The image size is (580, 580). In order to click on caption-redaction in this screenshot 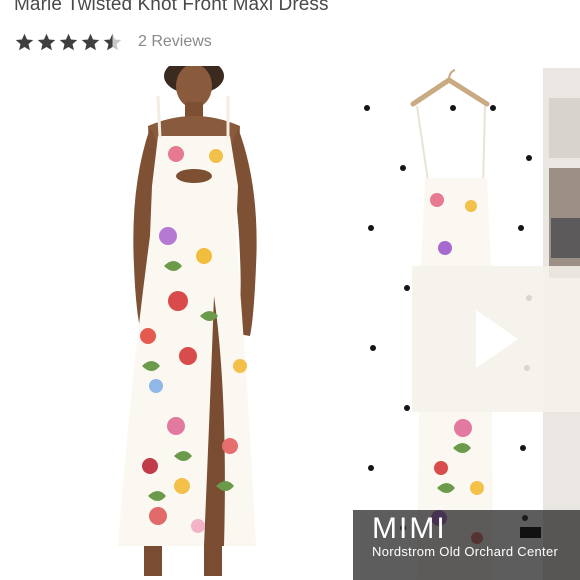, I will do `click(530, 532)`.